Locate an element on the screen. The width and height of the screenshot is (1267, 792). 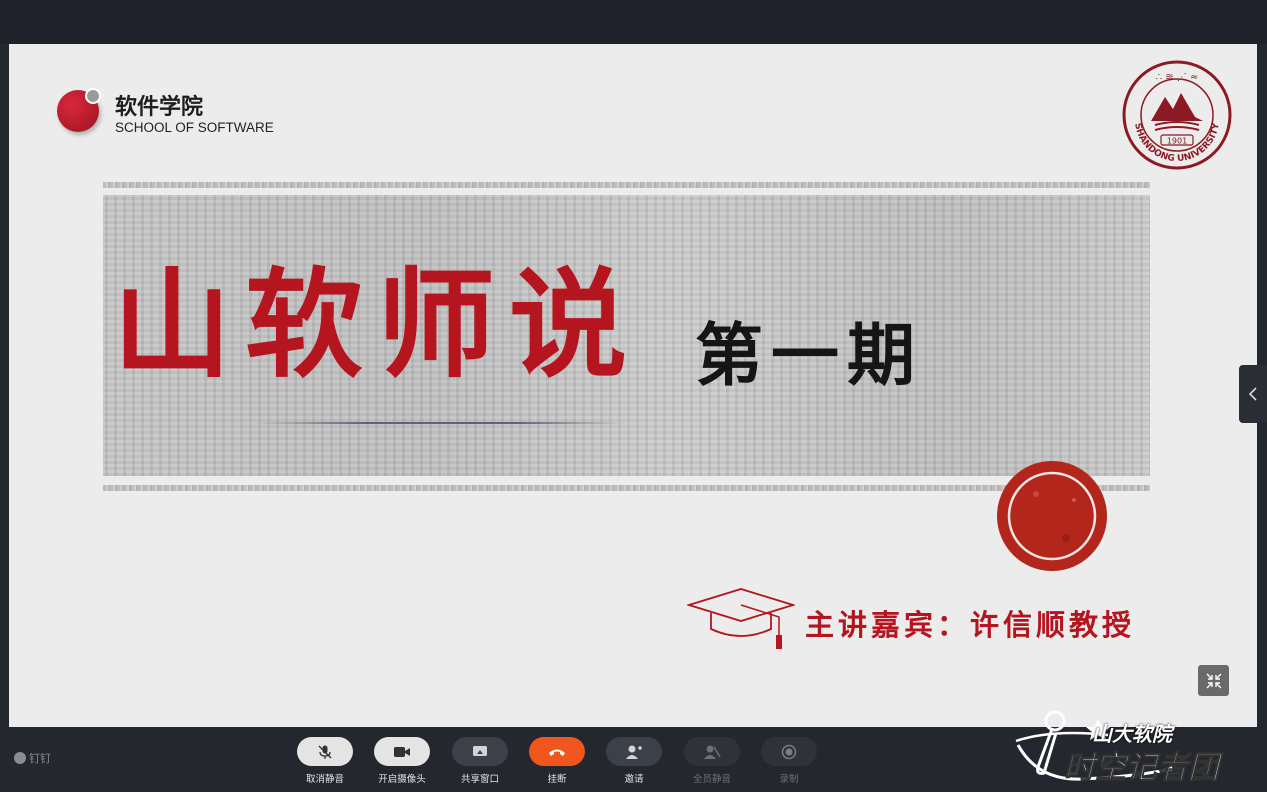
hangup-label: 挂断 is located at coordinates (557, 779).